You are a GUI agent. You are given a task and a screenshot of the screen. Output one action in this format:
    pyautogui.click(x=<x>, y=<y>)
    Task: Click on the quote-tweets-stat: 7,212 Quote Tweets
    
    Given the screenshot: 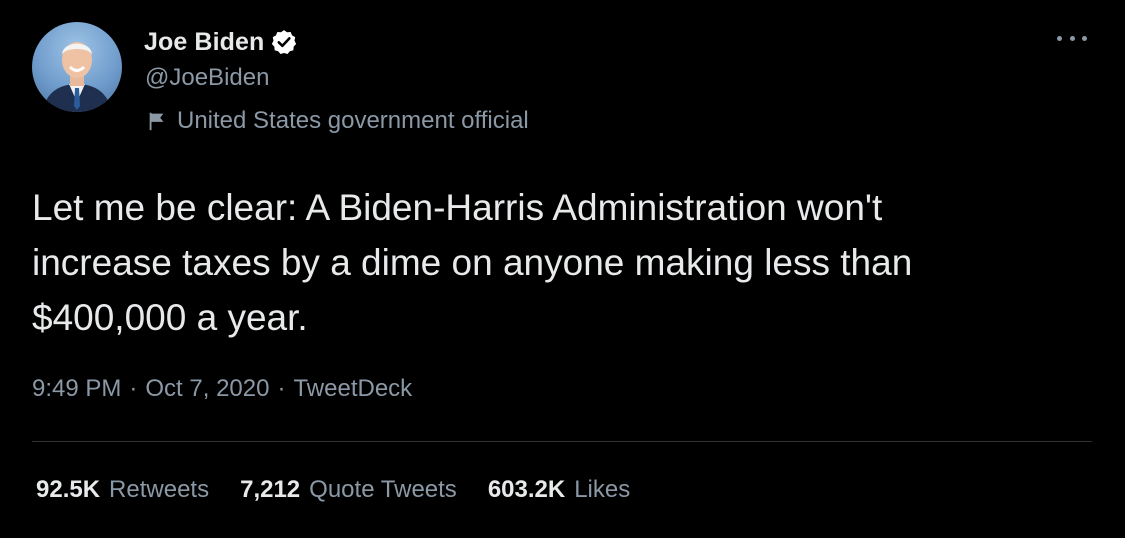 What is the action you would take?
    pyautogui.click(x=348, y=490)
    